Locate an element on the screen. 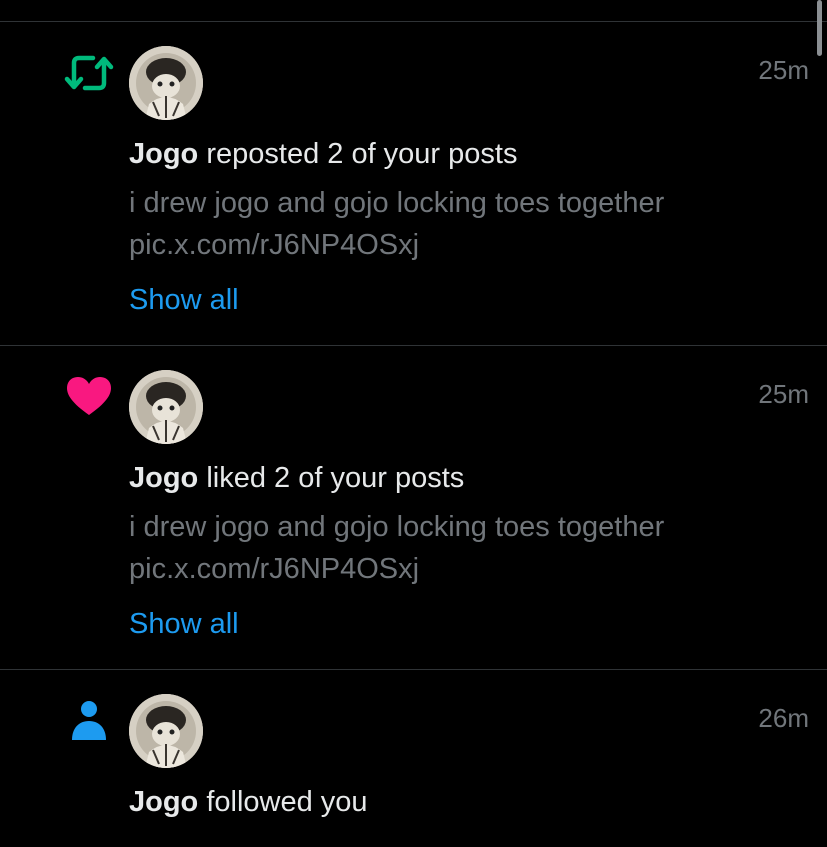 The height and width of the screenshot is (847, 827). notification-text: Jogo followed you is located at coordinates (248, 802).